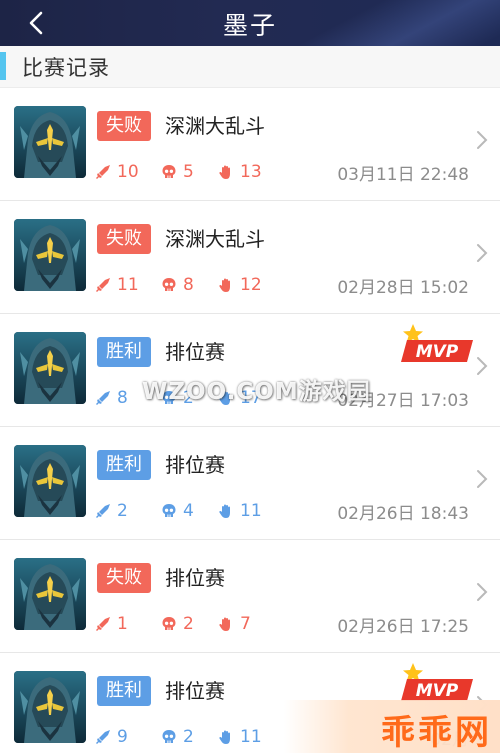 This screenshot has width=500, height=753. Describe the element at coordinates (251, 172) in the screenshot. I see `assists-value: 13` at that location.